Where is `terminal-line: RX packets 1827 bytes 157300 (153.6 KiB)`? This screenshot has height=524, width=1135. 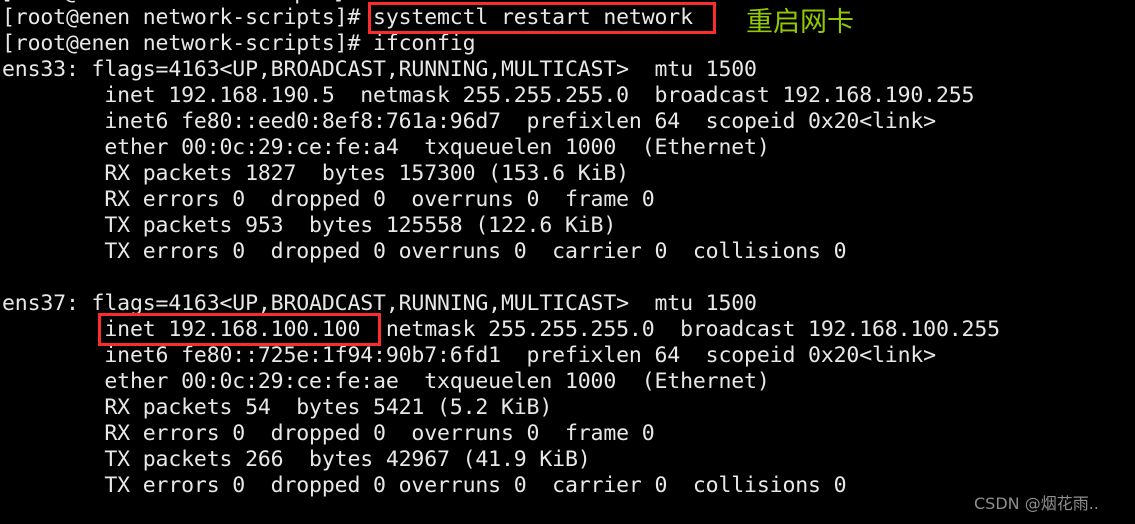
terminal-line: RX packets 1827 bytes 157300 (153.6 KiB) is located at coordinates (315, 173).